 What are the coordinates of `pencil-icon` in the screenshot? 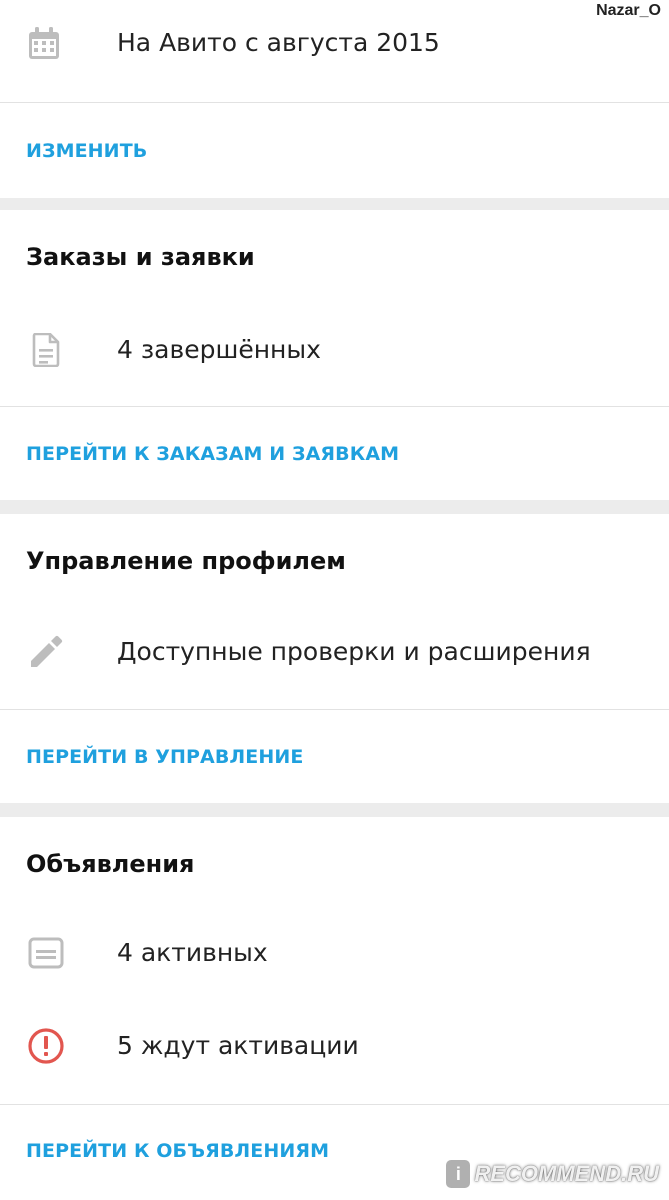 It's located at (46, 652).